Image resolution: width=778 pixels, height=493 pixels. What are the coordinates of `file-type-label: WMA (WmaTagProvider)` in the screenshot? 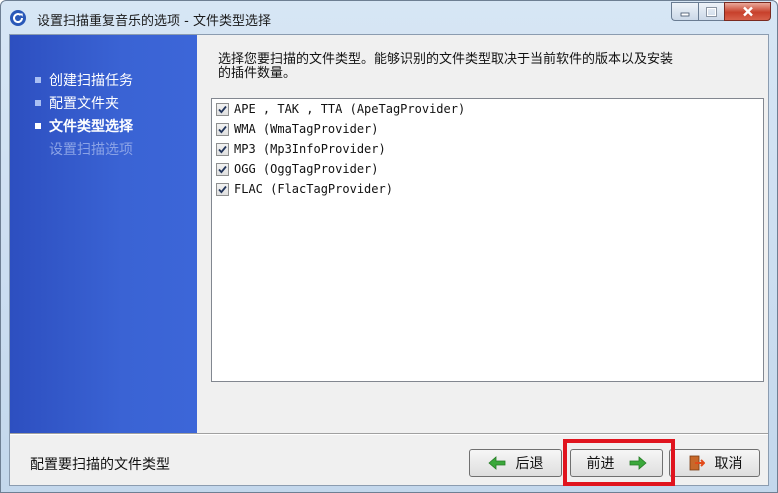 It's located at (306, 129).